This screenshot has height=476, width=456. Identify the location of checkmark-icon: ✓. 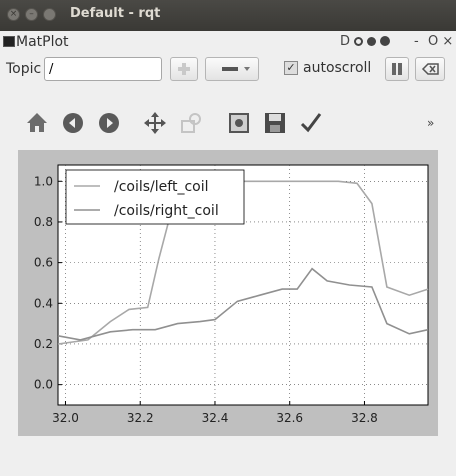
(291, 67).